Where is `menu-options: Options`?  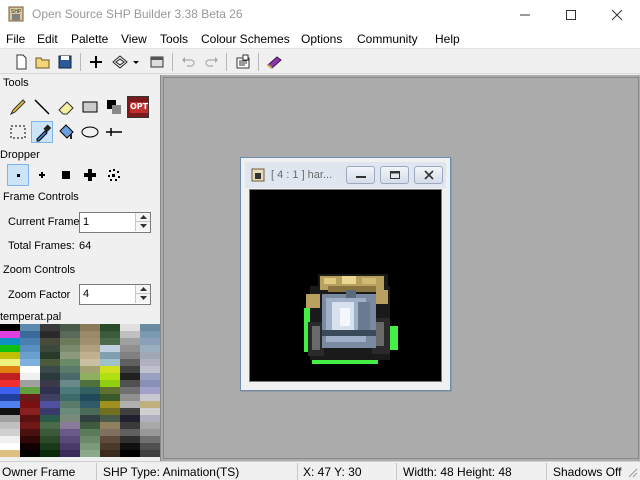 menu-options: Options is located at coordinates (321, 39).